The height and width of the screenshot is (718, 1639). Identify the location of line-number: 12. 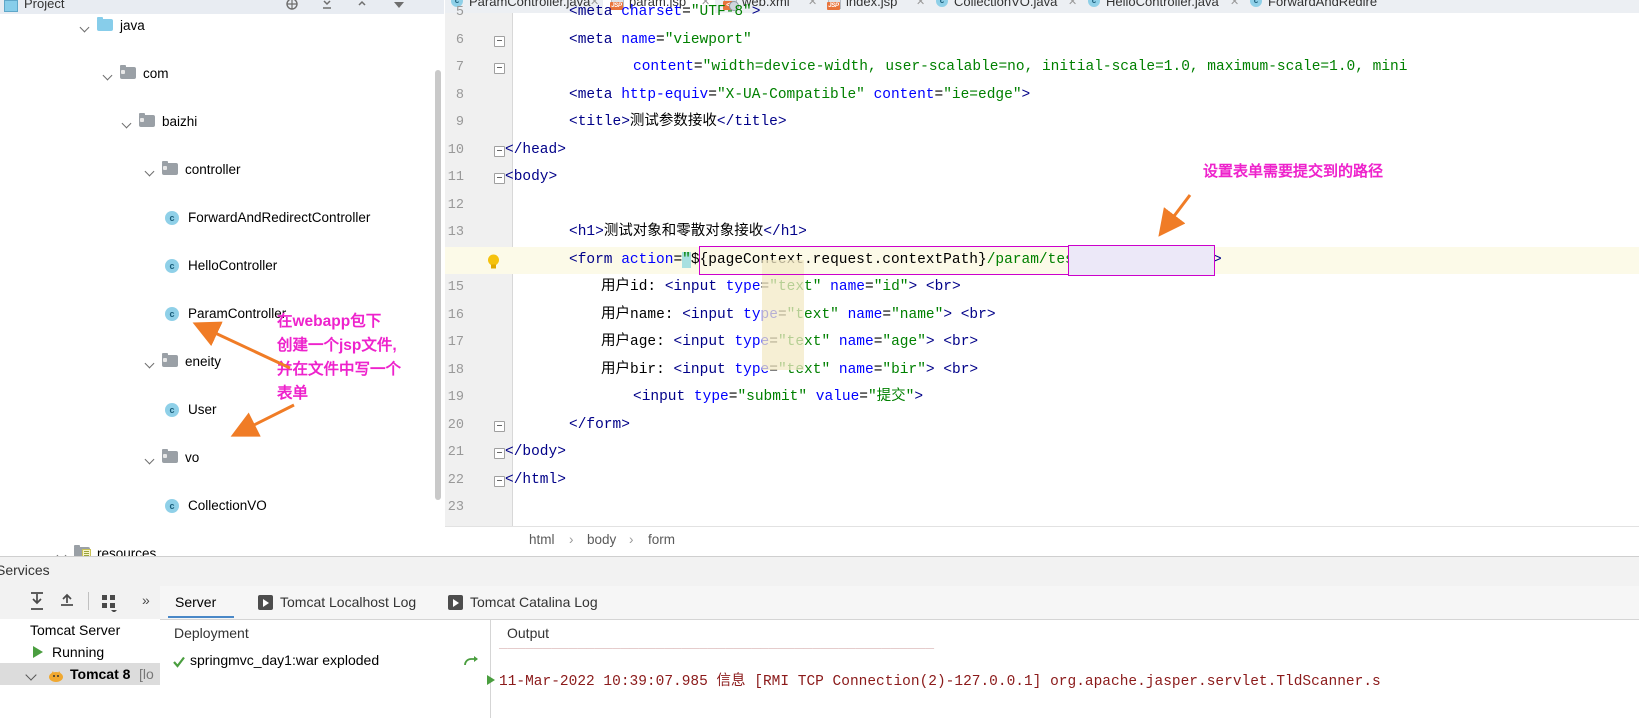
(455, 205).